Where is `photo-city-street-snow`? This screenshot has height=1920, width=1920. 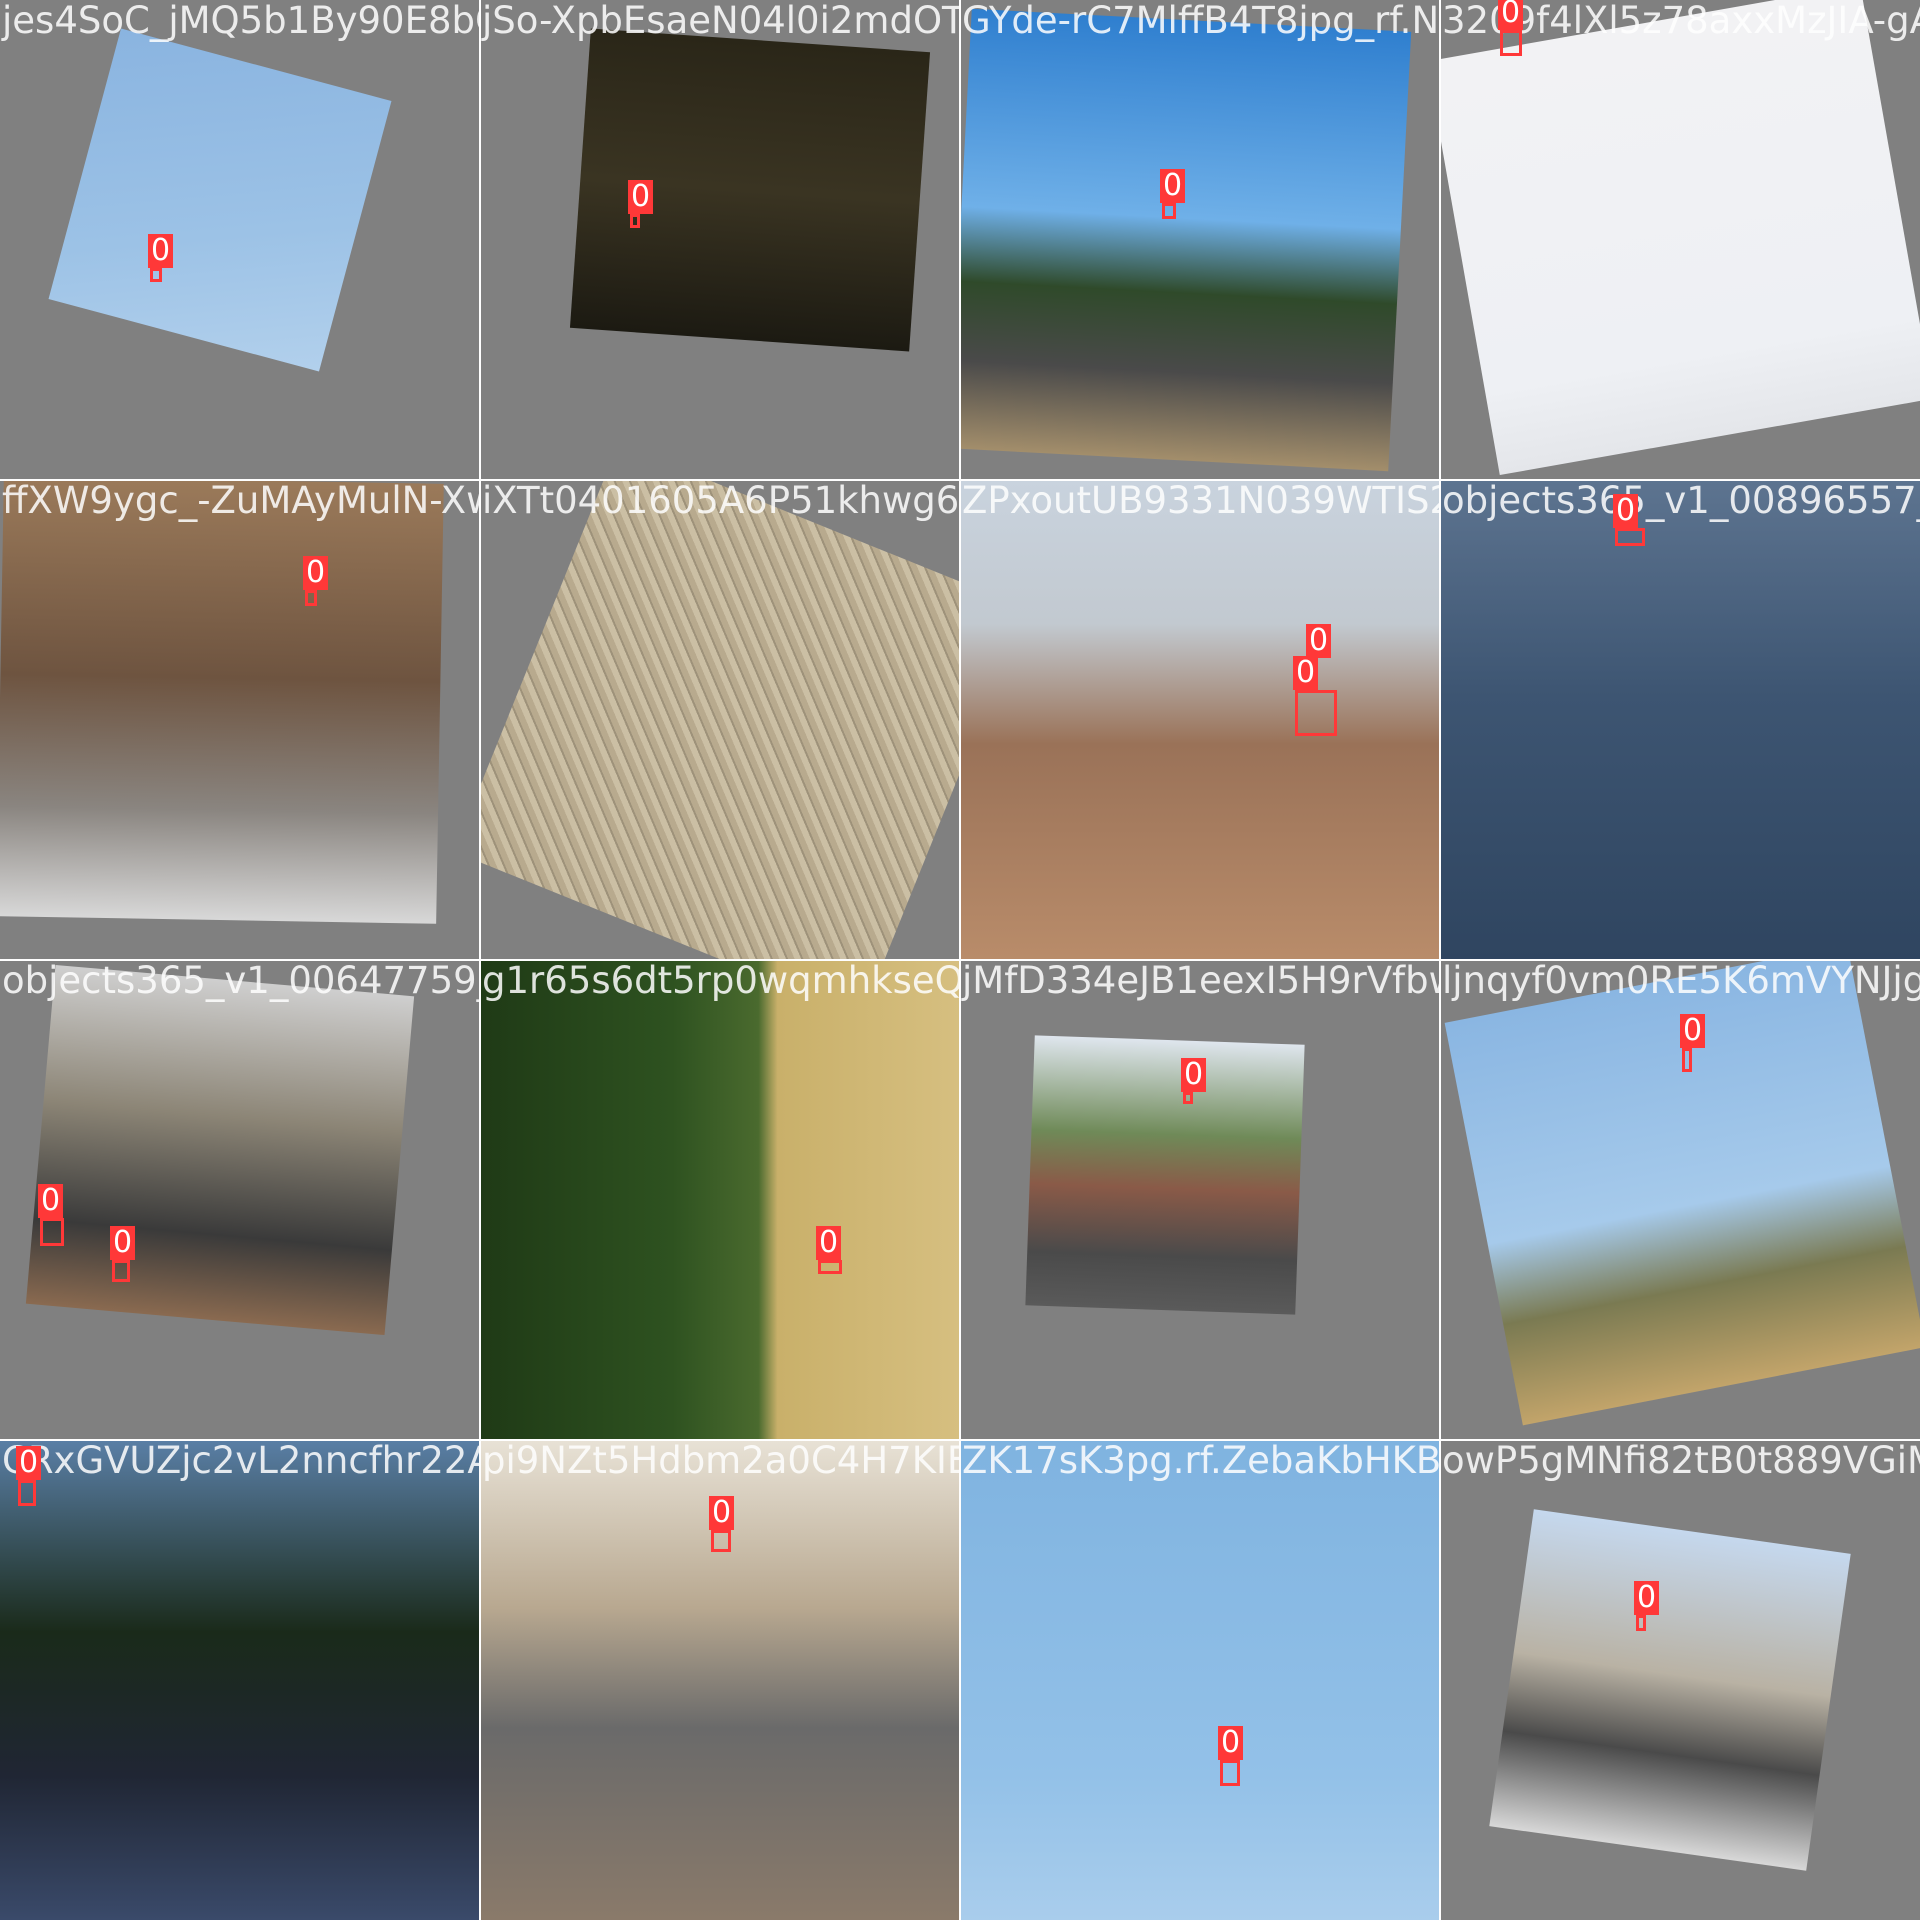
photo-city-street-snow is located at coordinates (222, 702).